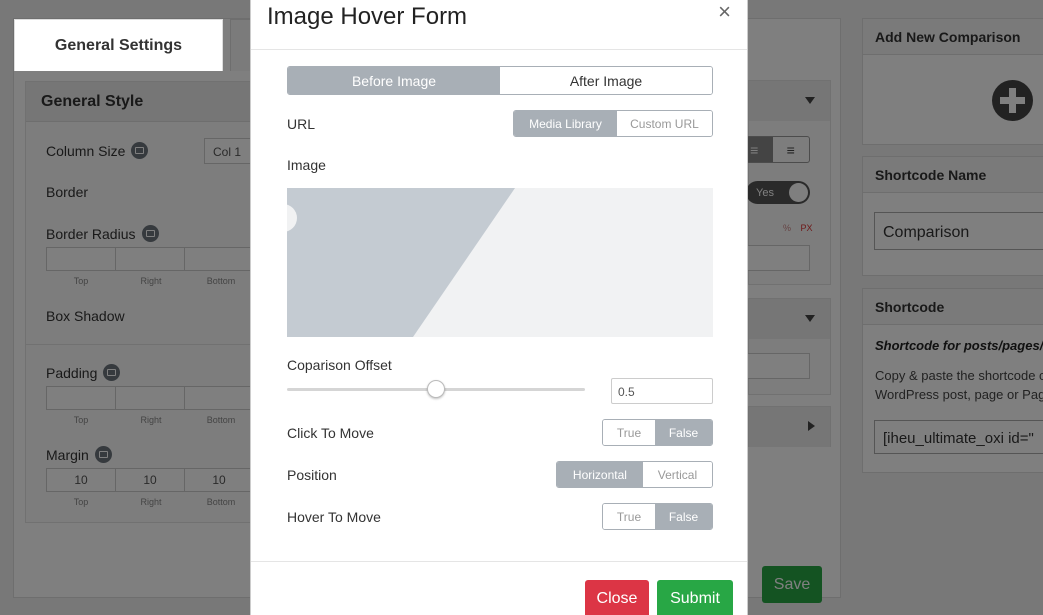  I want to click on custom-url-button: Custom URL, so click(664, 123).